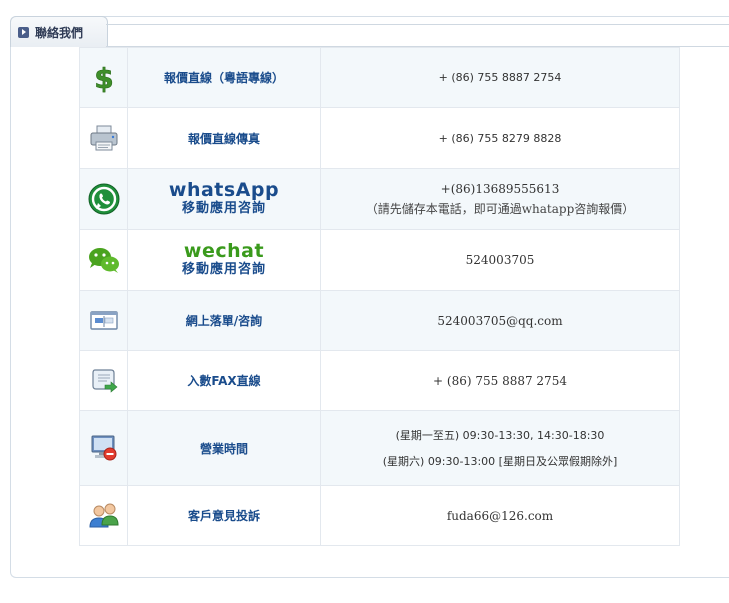 The height and width of the screenshot is (603, 729). What do you see at coordinates (500, 138) in the screenshot?
I see `fax-value: + (86) 755 8279 8828` at bounding box center [500, 138].